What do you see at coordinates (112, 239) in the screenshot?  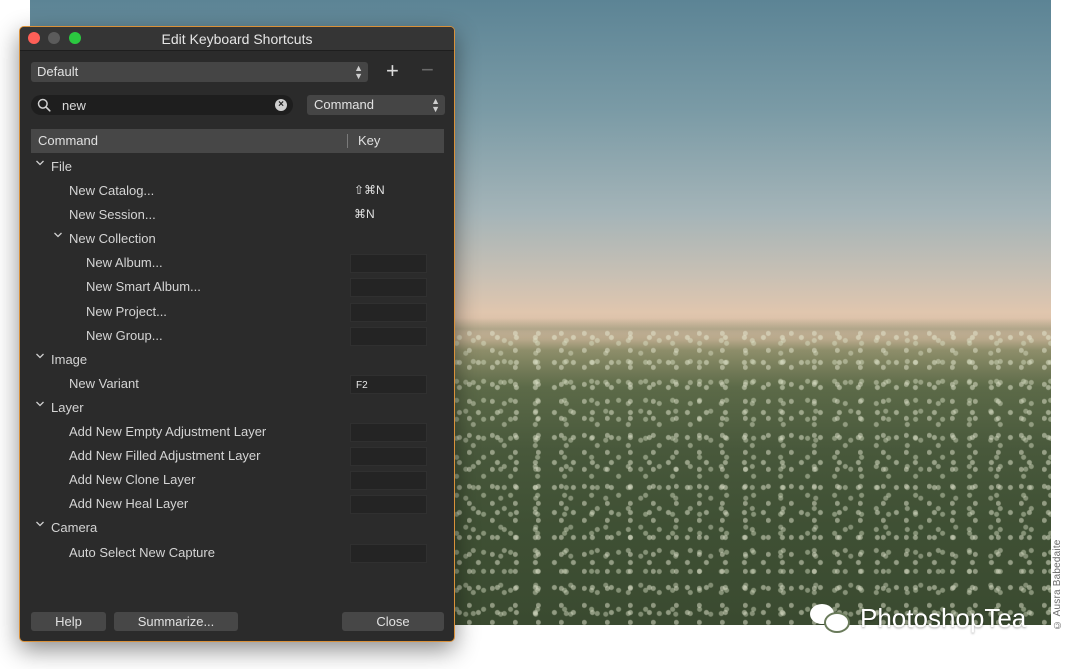 I see `group-label: New Collection` at bounding box center [112, 239].